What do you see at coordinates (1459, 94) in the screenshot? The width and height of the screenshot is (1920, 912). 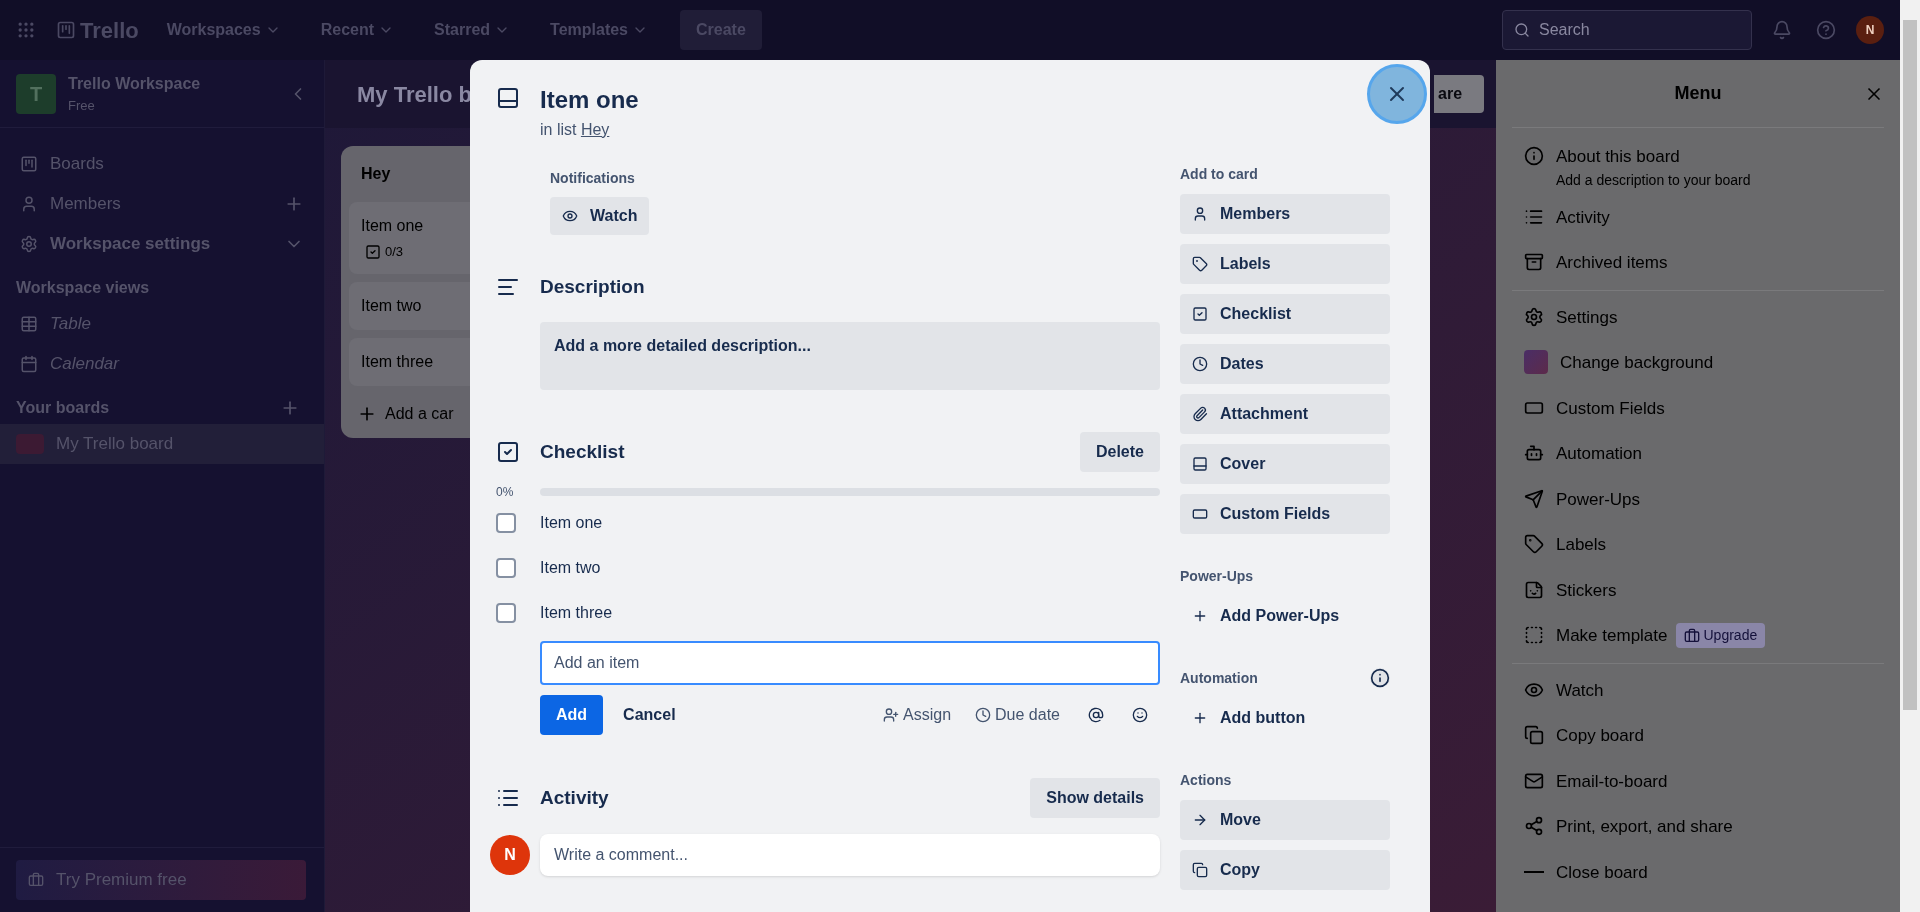 I see `share-button: are` at bounding box center [1459, 94].